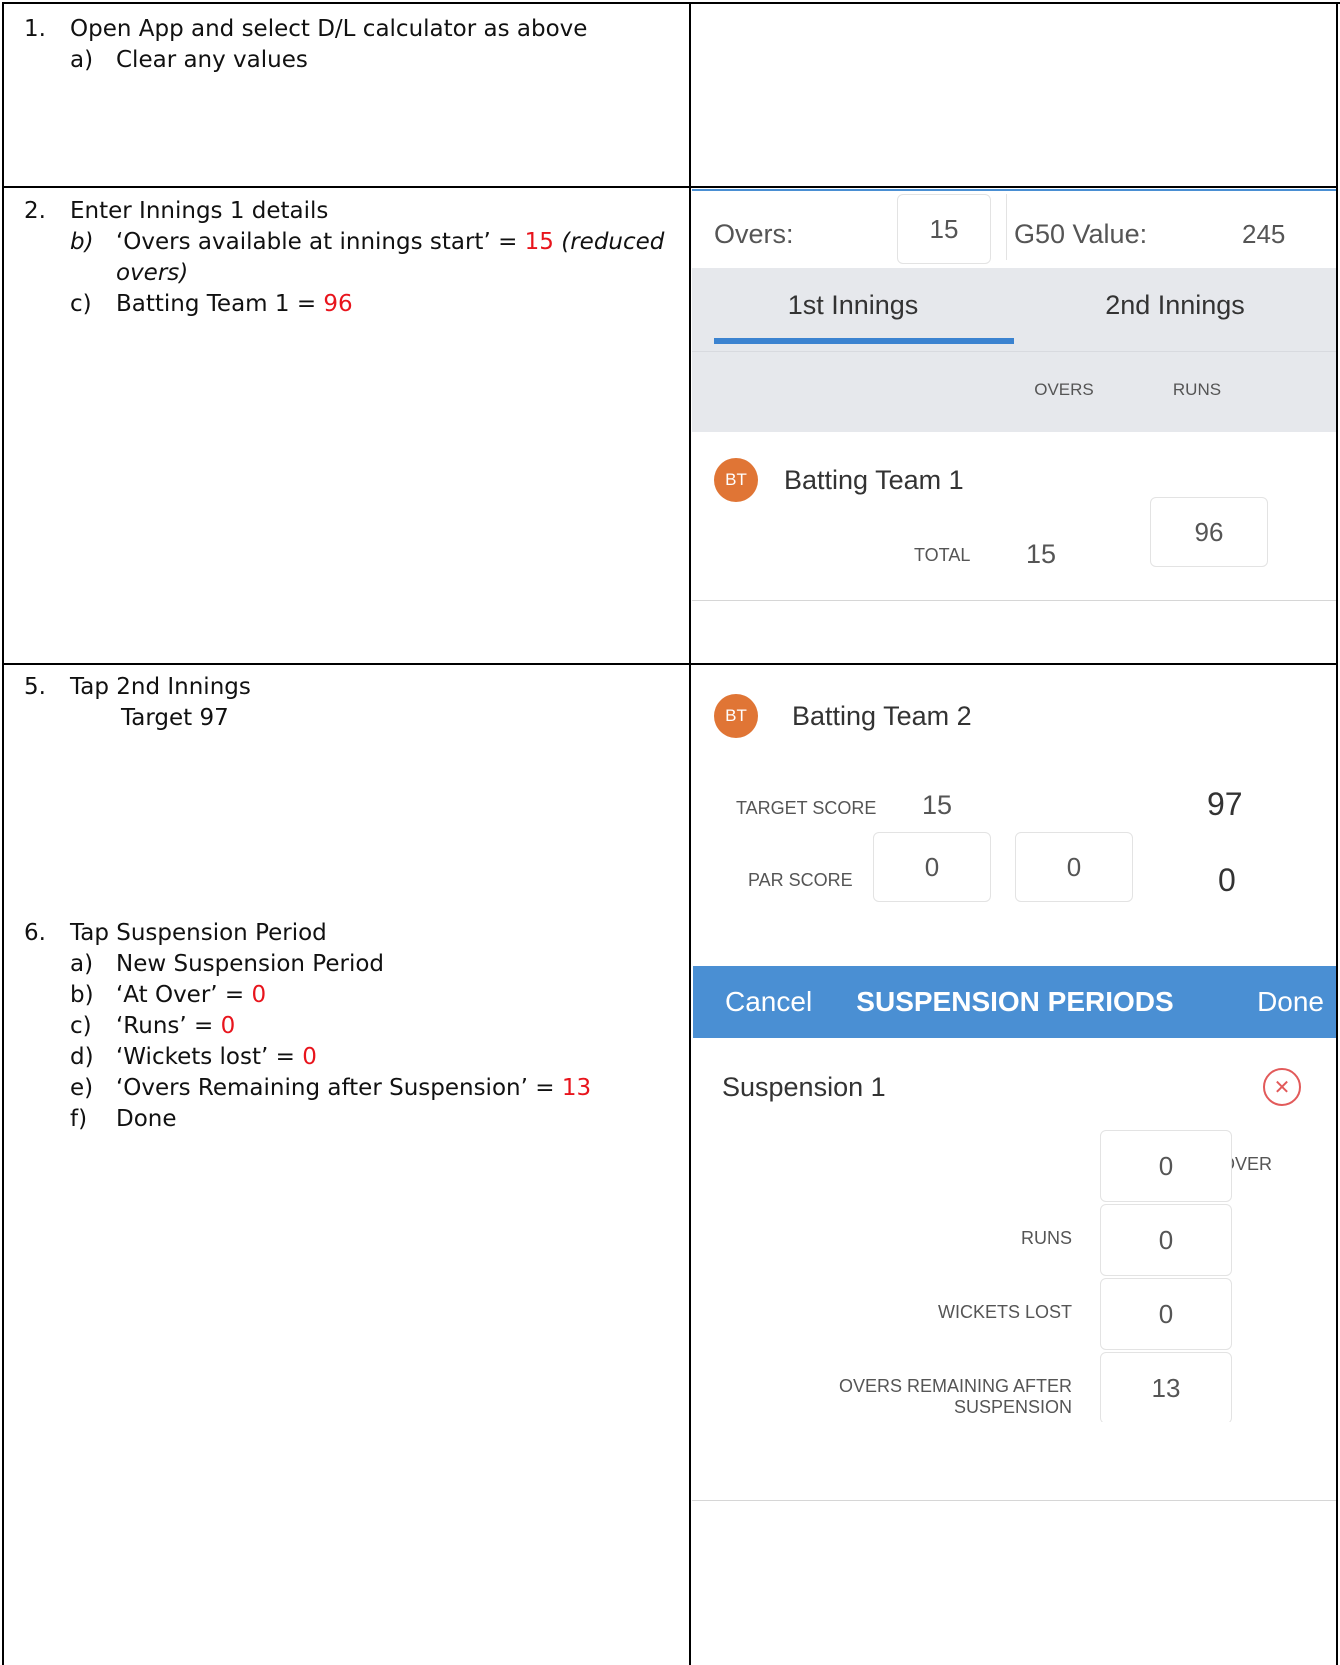 The width and height of the screenshot is (1340, 1665). What do you see at coordinates (82, 1088) in the screenshot?
I see `sub-letter: e)` at bounding box center [82, 1088].